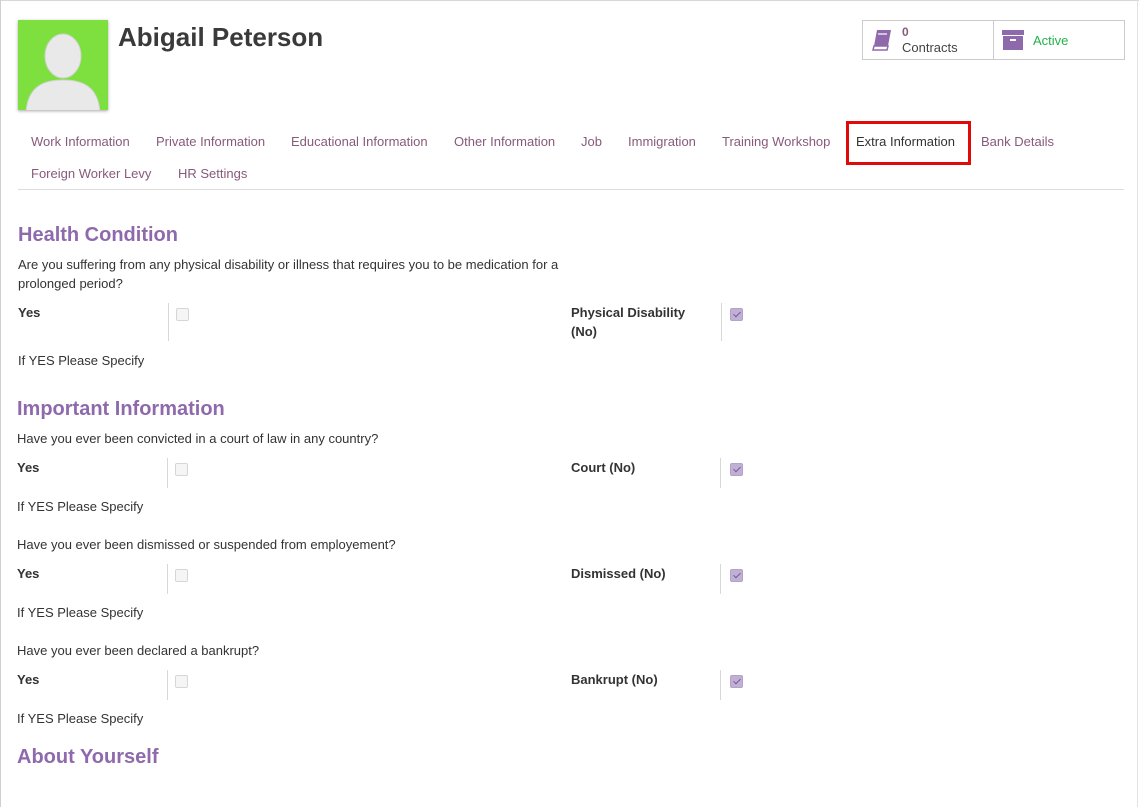 This screenshot has width=1139, height=807. Describe the element at coordinates (28, 467) in the screenshot. I see `court-yes-label: Yes` at that location.